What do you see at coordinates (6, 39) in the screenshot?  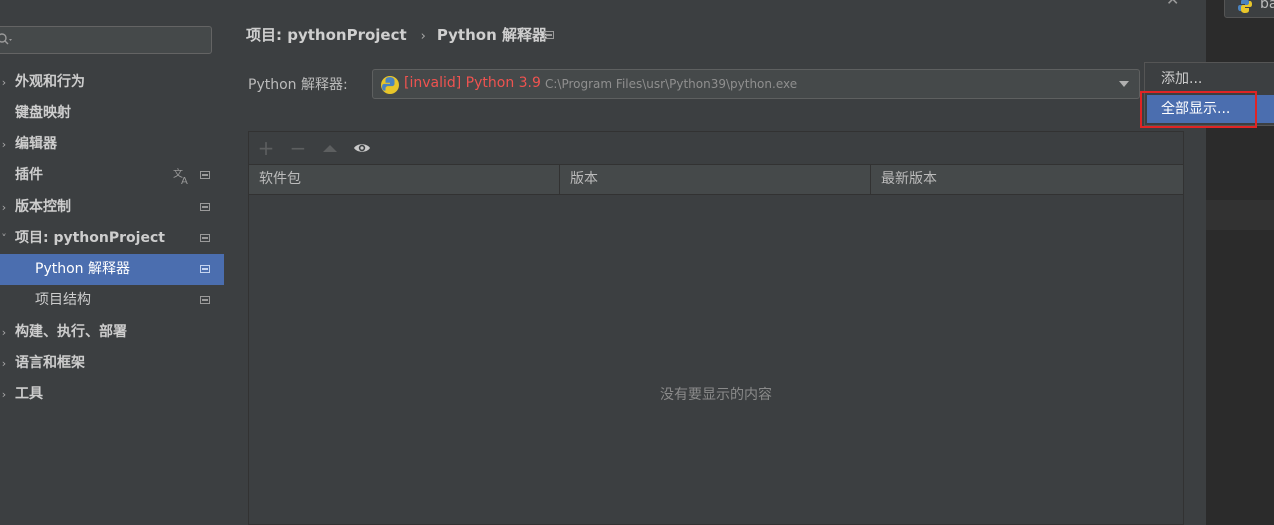 I see `search-icon` at bounding box center [6, 39].